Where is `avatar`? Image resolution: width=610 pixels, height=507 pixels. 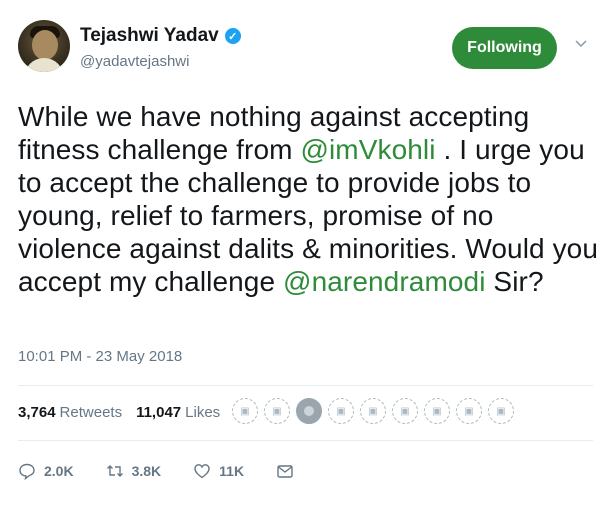
avatar is located at coordinates (44, 46).